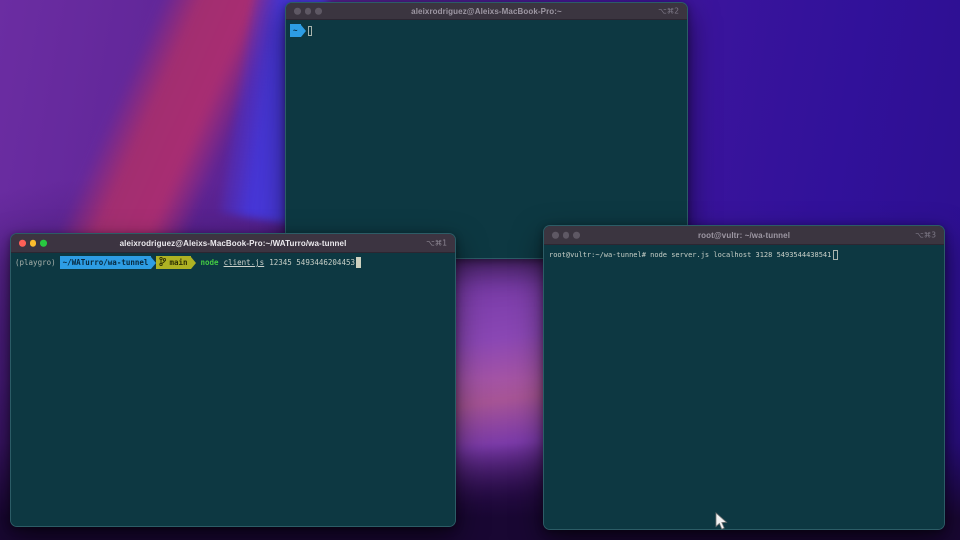  What do you see at coordinates (105, 262) in the screenshot?
I see `prompt-path-segment: ~/WATurro/wa-tunnel` at bounding box center [105, 262].